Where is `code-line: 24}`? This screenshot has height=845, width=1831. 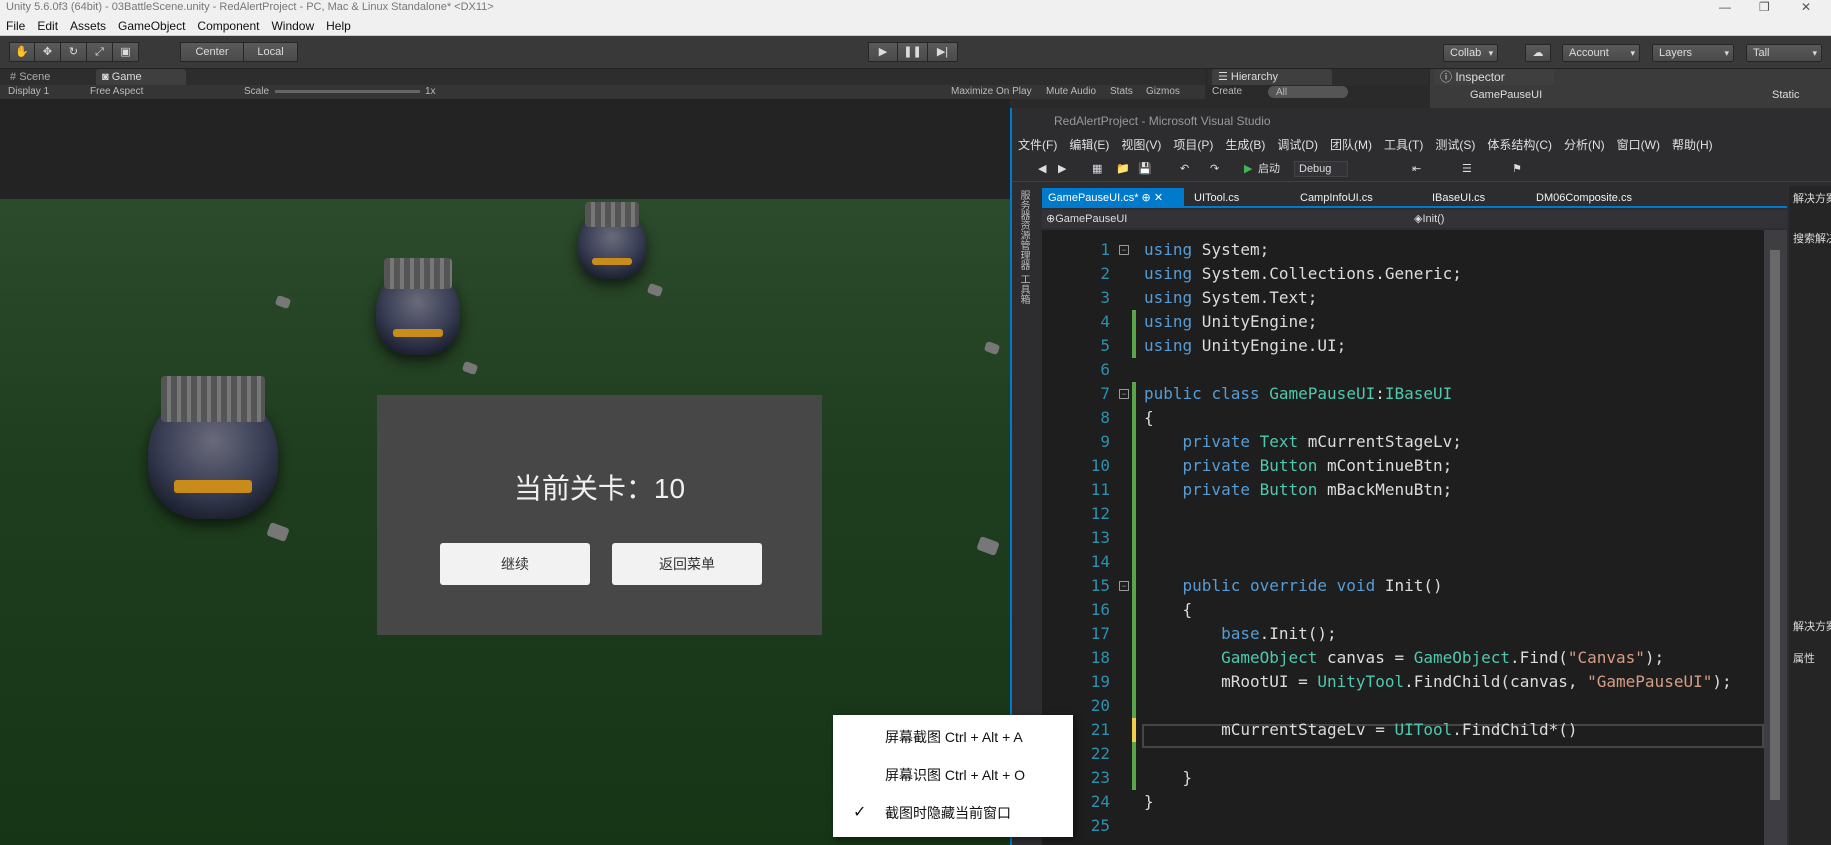 code-line: 24} is located at coordinates (1414, 802).